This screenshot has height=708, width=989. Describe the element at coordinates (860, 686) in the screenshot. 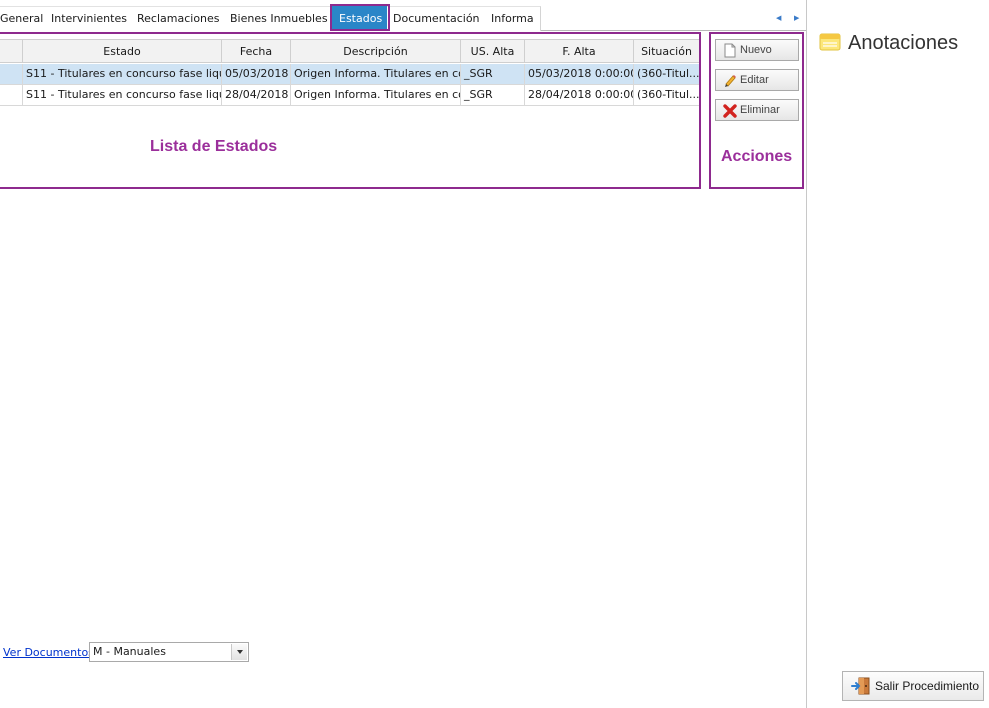

I see `exit-door-icon` at that location.